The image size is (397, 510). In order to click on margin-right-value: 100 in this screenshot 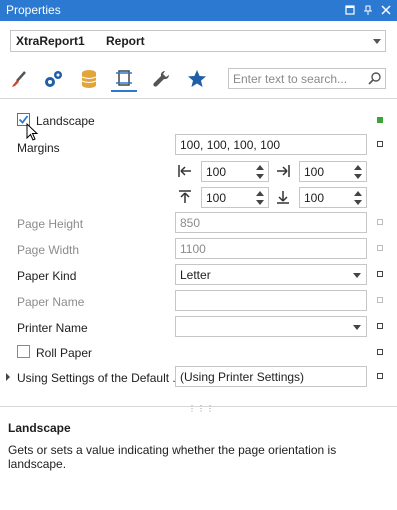, I will do `click(314, 172)`.